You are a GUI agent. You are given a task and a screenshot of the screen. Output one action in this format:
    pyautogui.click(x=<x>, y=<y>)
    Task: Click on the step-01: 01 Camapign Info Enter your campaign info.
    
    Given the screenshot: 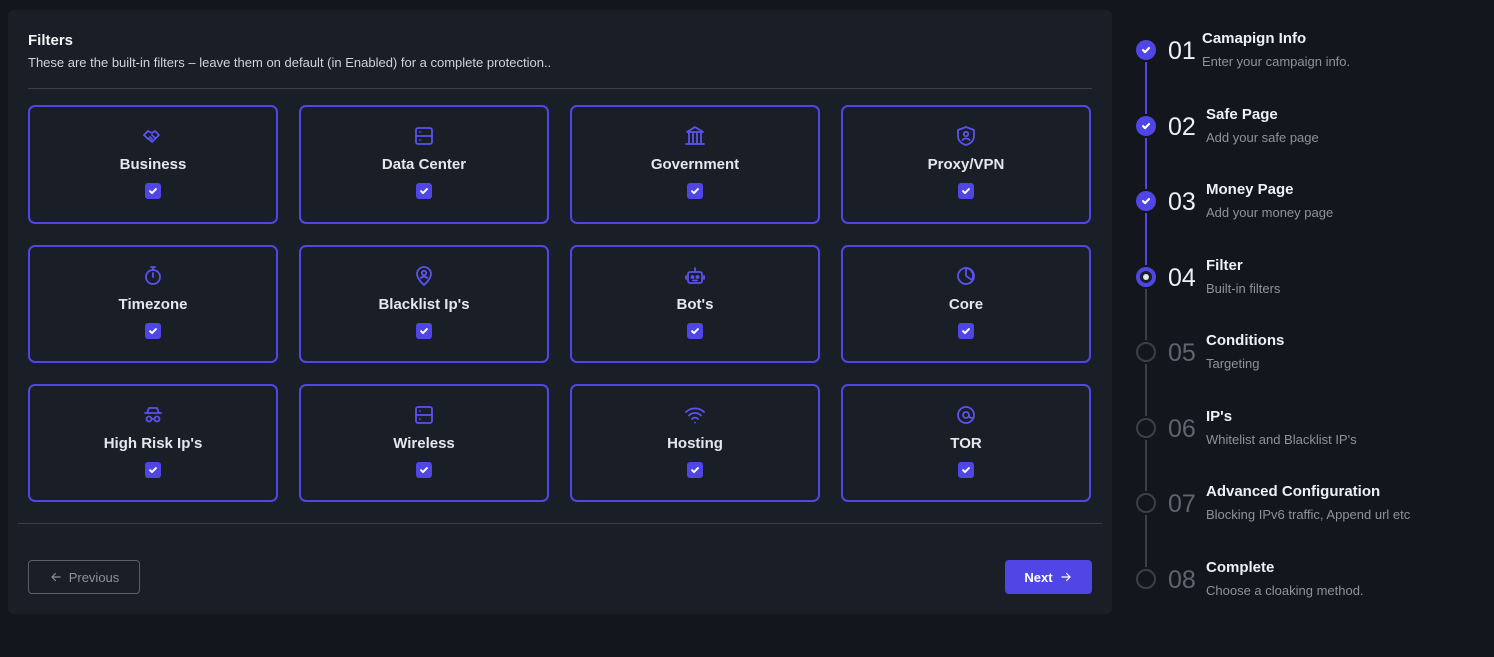 What is the action you would take?
    pyautogui.click(x=1311, y=55)
    